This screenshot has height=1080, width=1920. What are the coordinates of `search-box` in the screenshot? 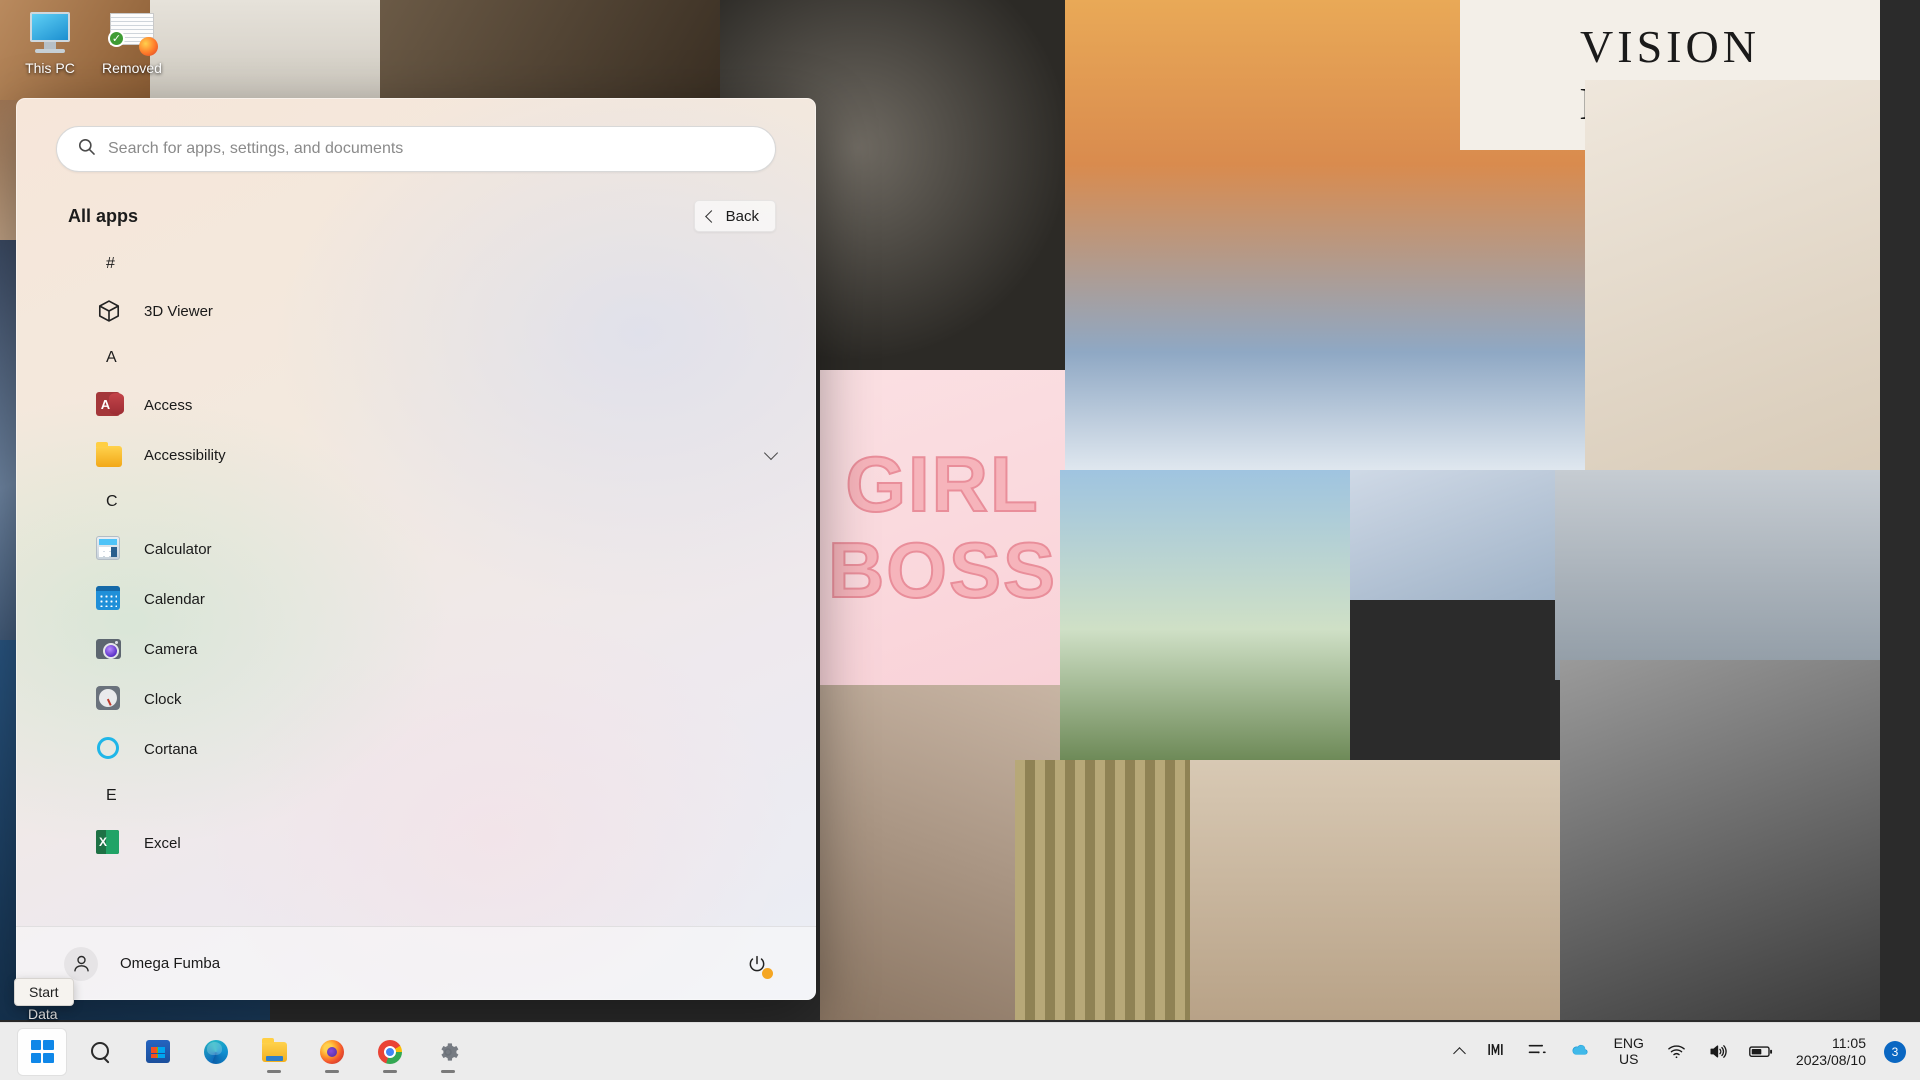 It's located at (416, 149).